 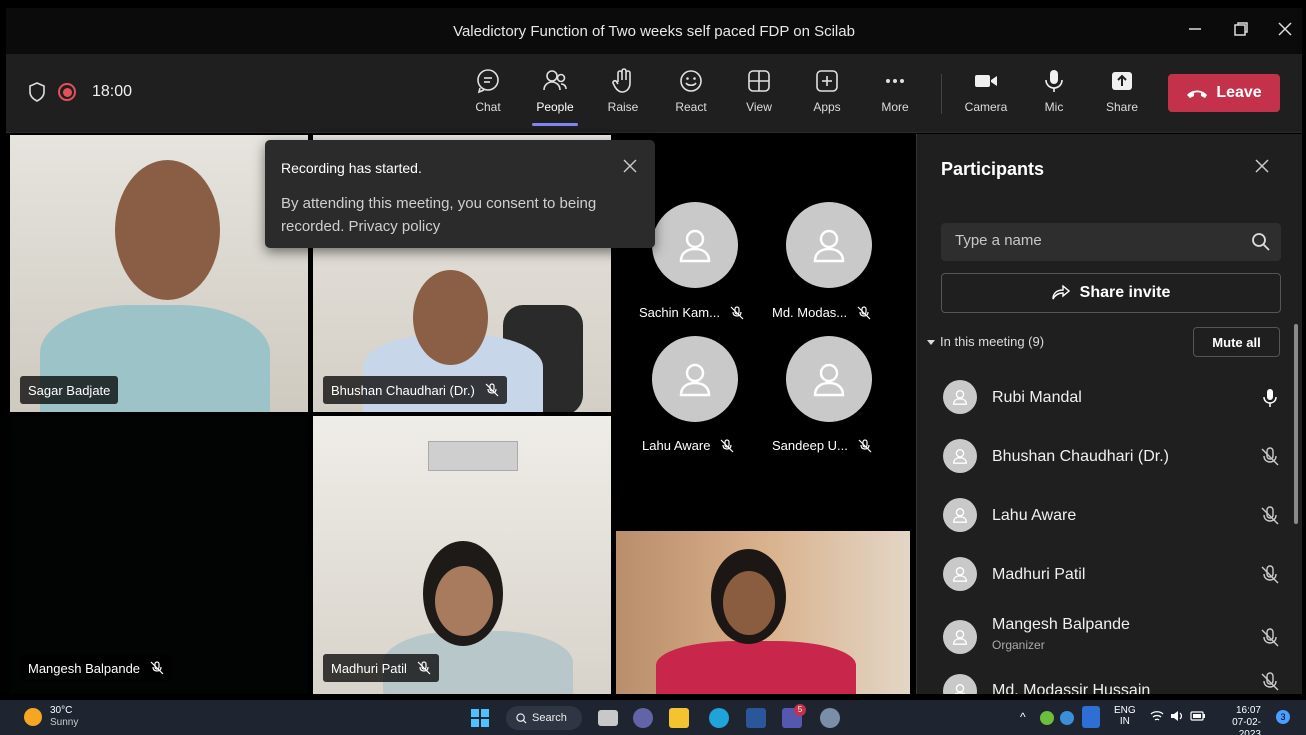 I want to click on notification-badge: 3, so click(x=1283, y=717).